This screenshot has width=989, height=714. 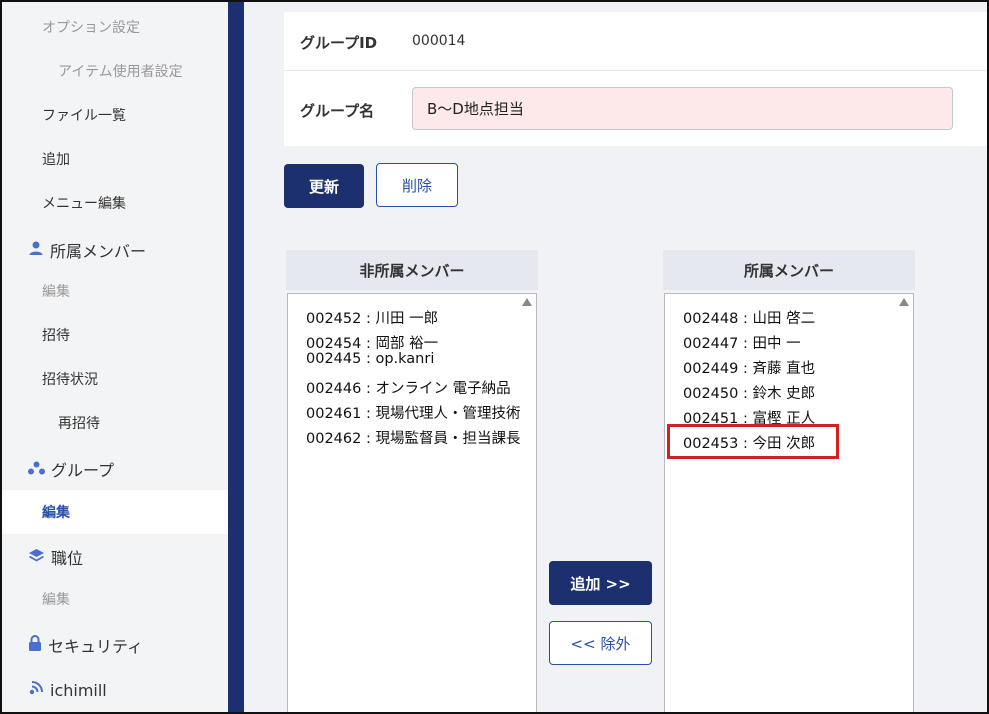 What do you see at coordinates (98, 251) in the screenshot?
I see `sidebar-item-label: 所属メンバー` at bounding box center [98, 251].